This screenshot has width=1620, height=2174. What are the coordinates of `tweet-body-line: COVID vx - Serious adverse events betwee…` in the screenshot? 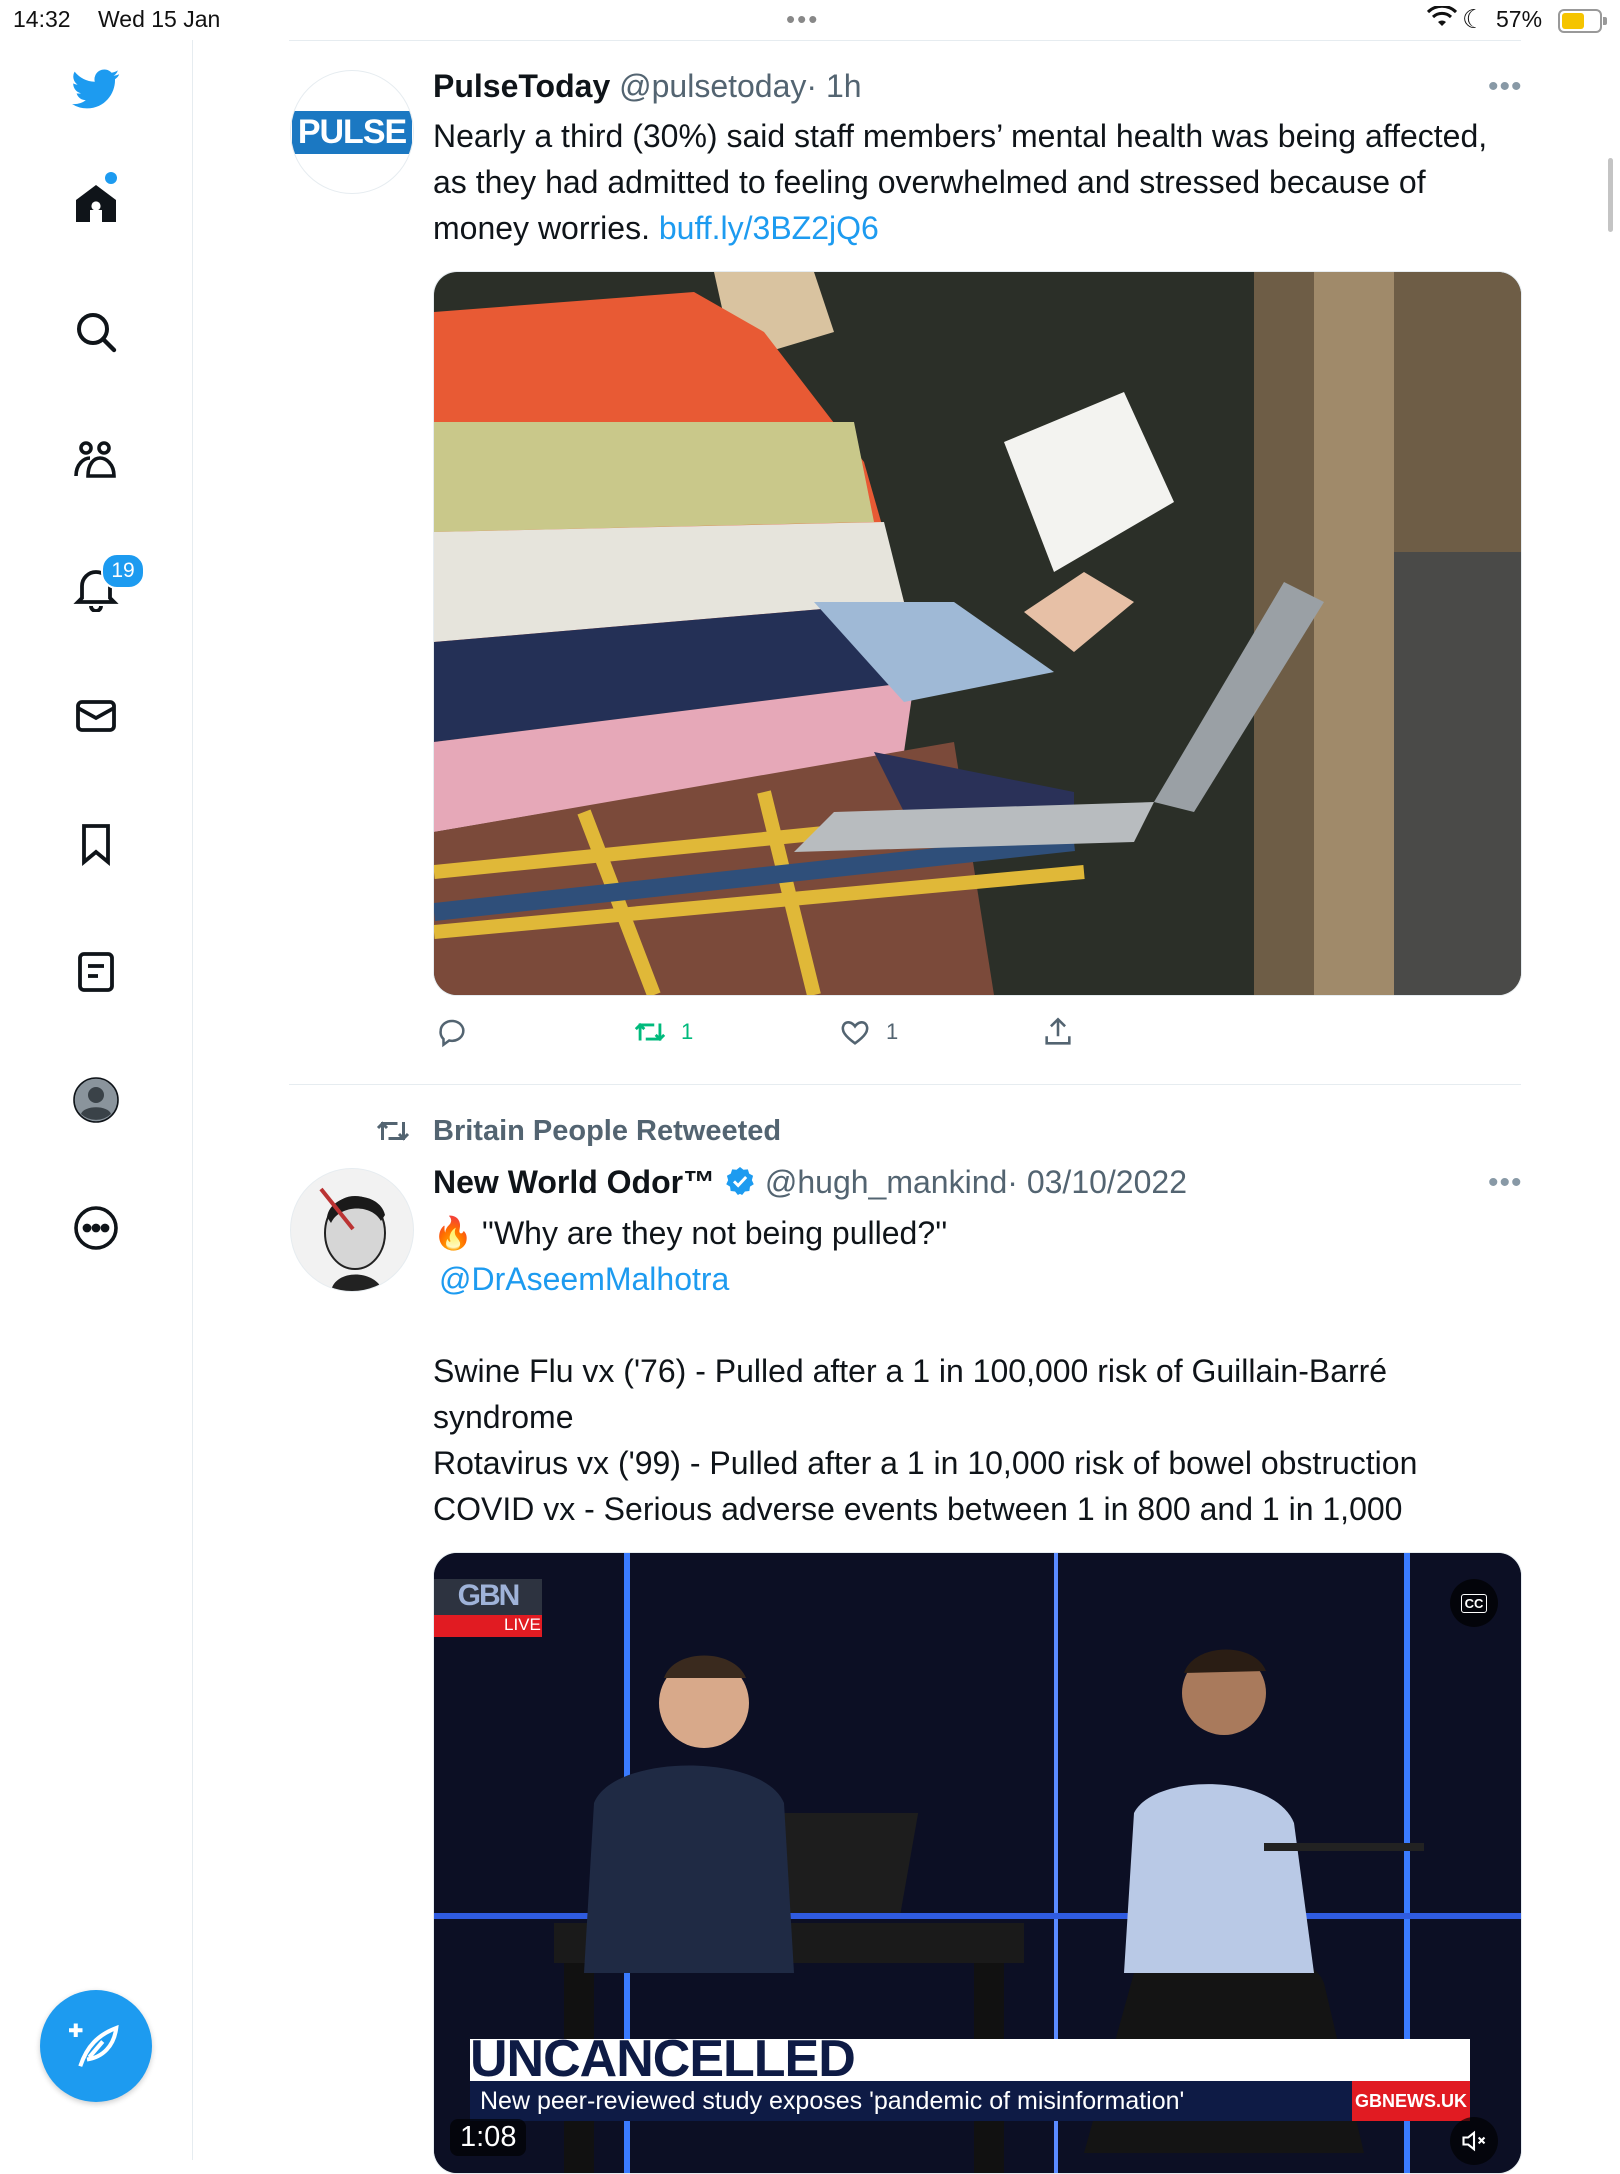 It's located at (918, 1509).